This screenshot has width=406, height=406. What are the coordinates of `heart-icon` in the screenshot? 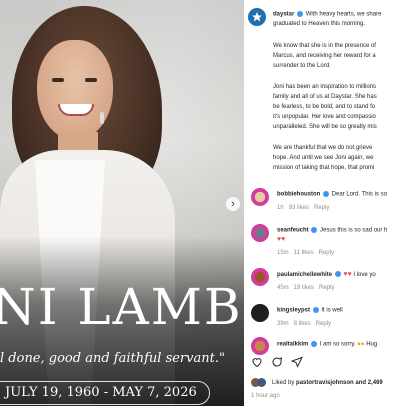 It's located at (257, 362).